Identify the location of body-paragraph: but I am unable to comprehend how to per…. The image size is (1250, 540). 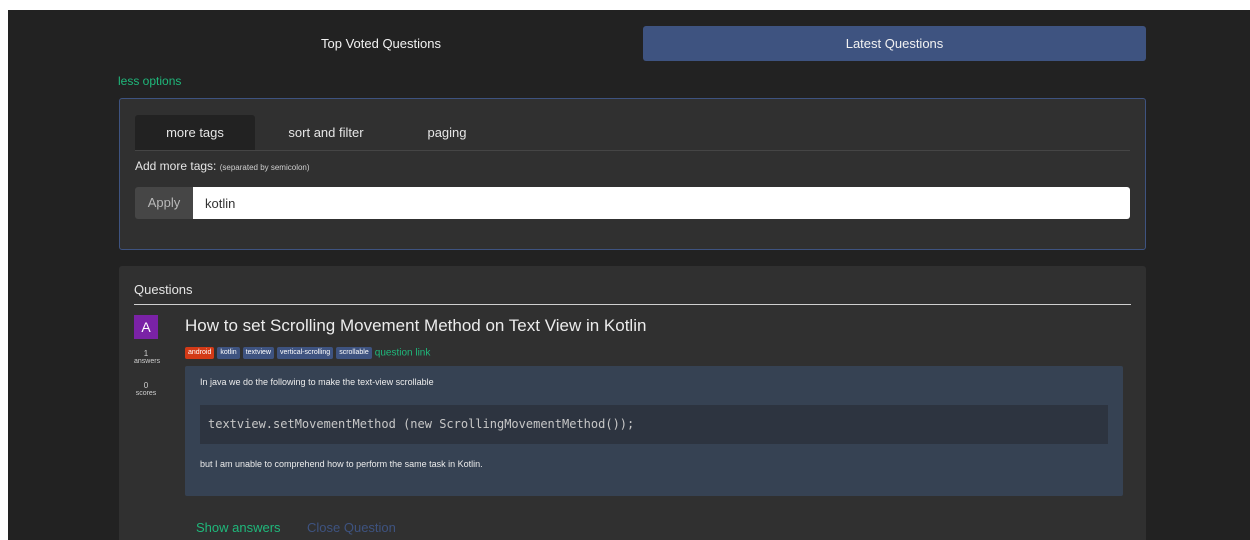
(341, 464).